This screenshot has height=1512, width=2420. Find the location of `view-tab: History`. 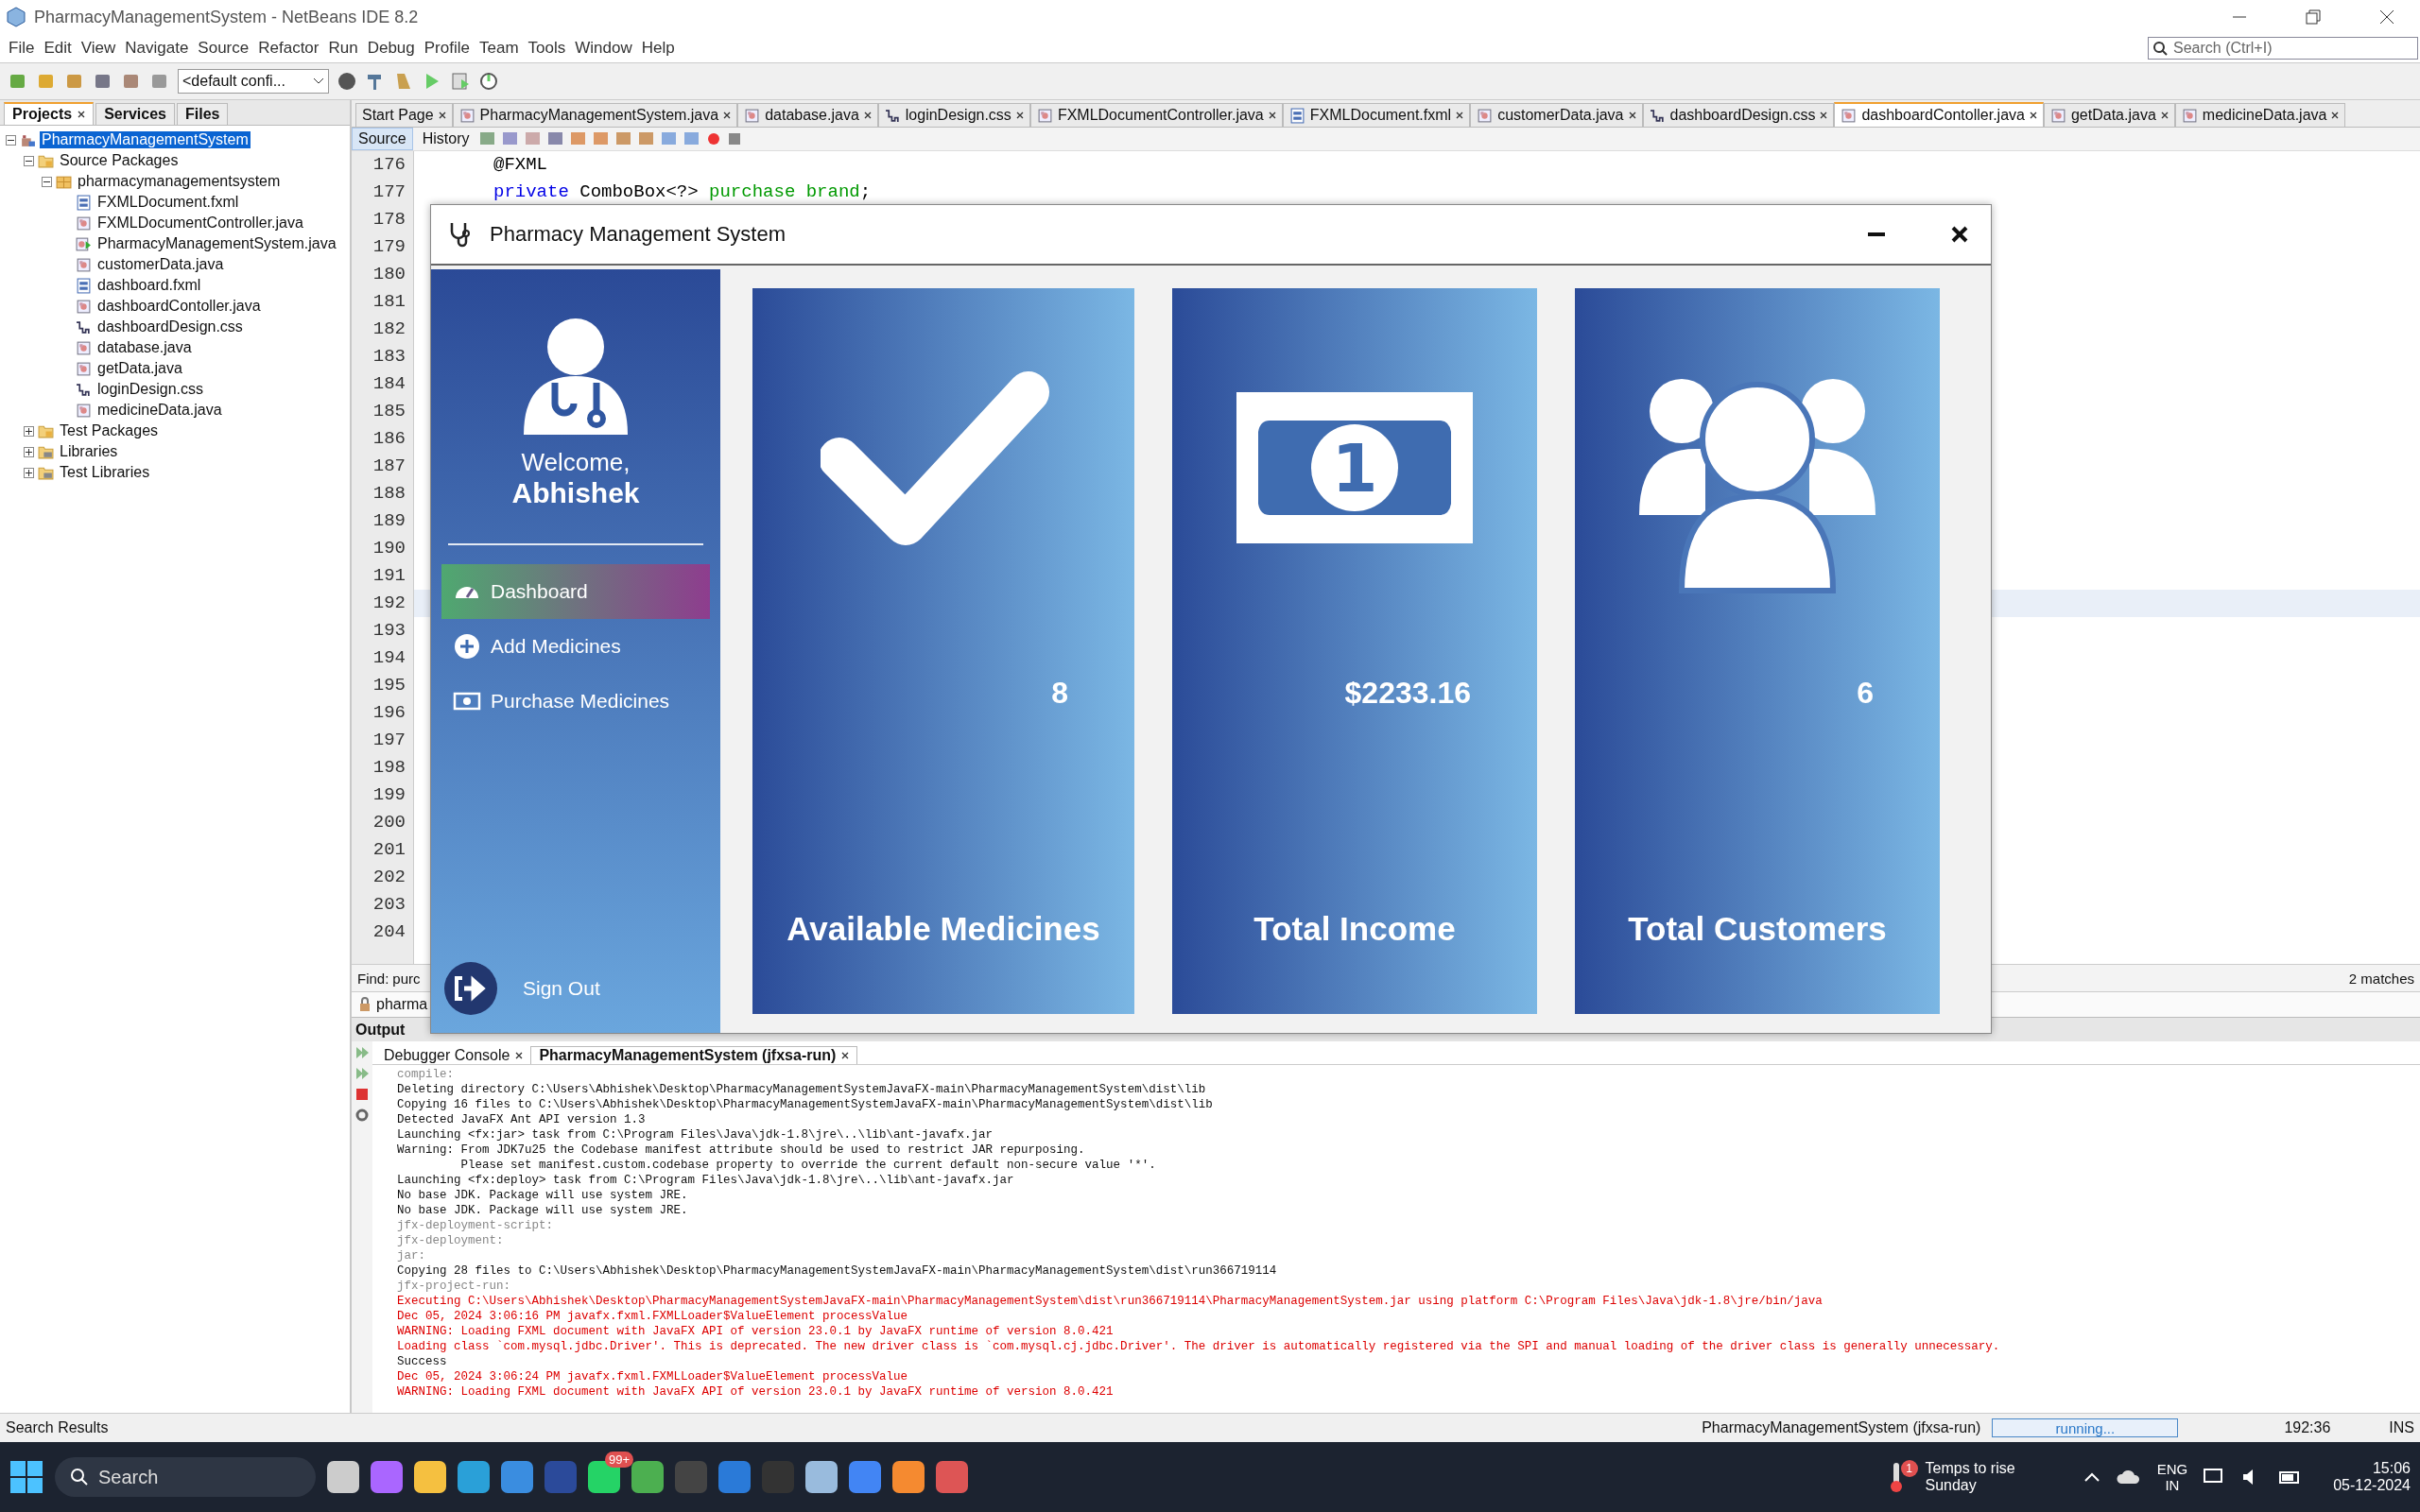

view-tab: History is located at coordinates (446, 139).